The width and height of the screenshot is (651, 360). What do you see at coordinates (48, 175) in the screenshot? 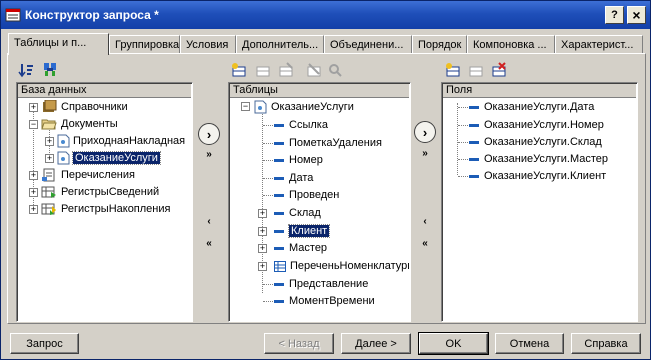
I see `enumerations-icon` at bounding box center [48, 175].